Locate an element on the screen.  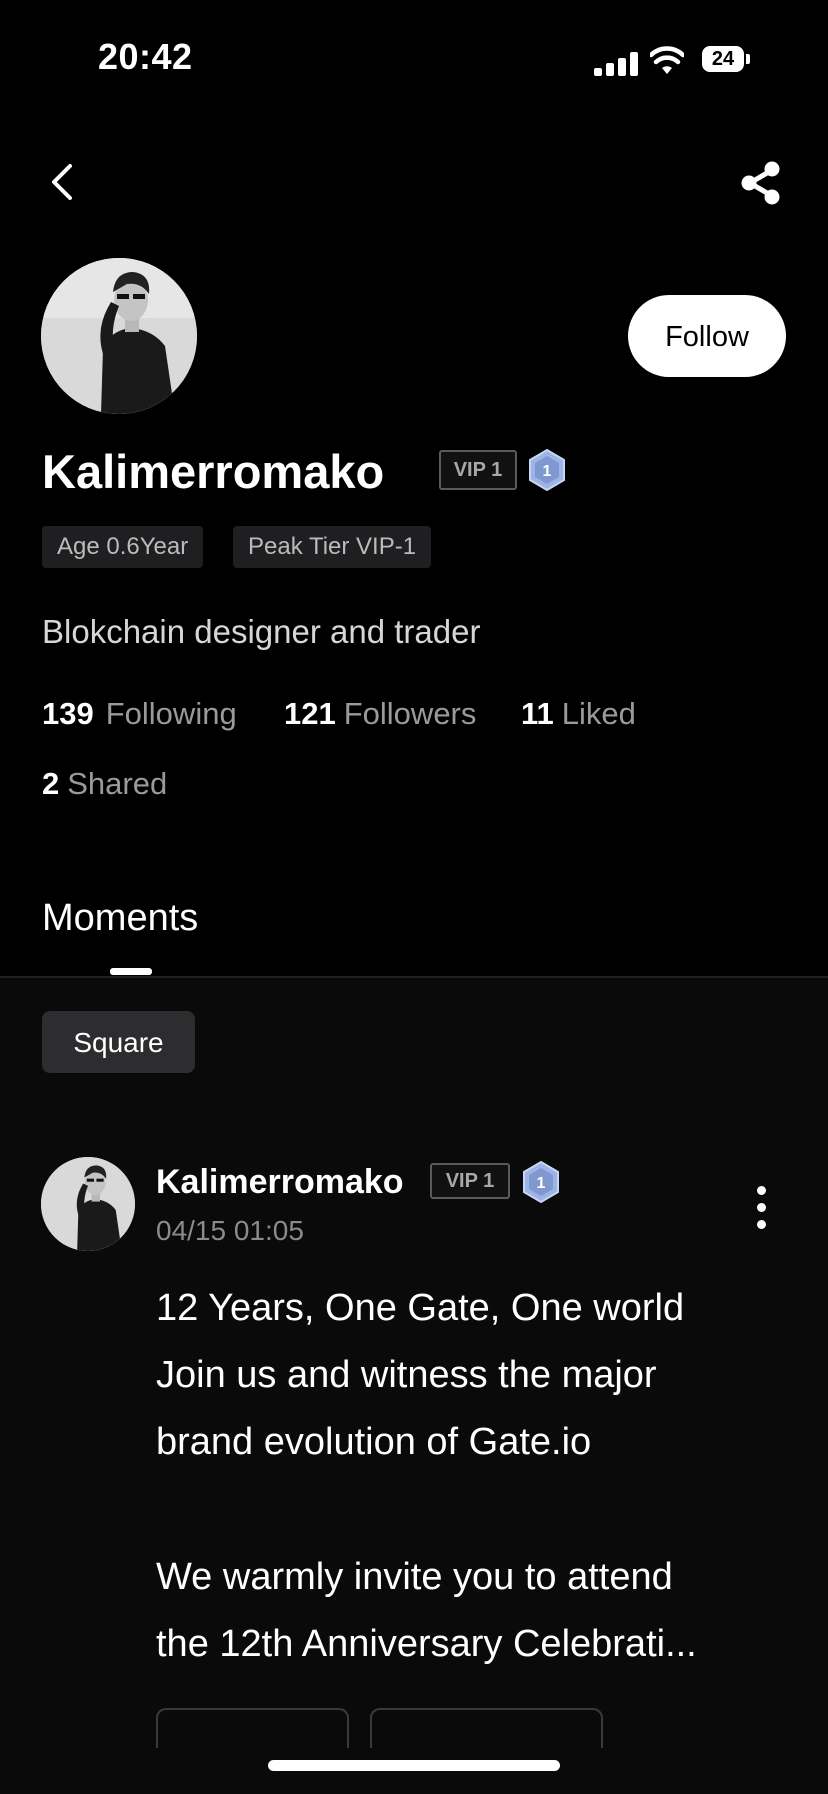
liked-count: 11 is located at coordinates (537, 713).